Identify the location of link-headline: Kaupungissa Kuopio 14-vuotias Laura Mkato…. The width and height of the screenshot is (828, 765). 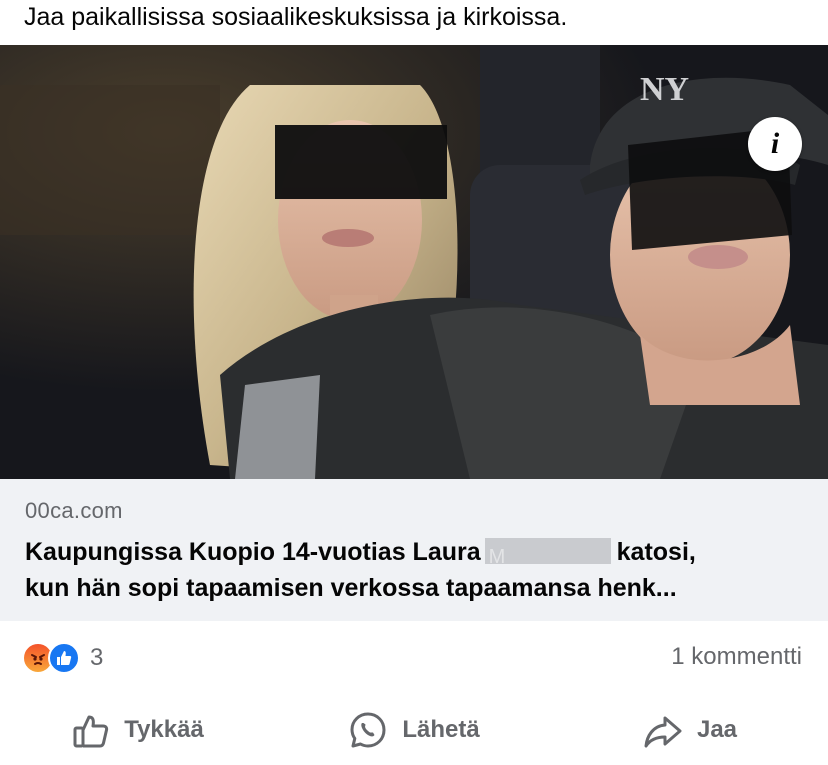
(420, 570).